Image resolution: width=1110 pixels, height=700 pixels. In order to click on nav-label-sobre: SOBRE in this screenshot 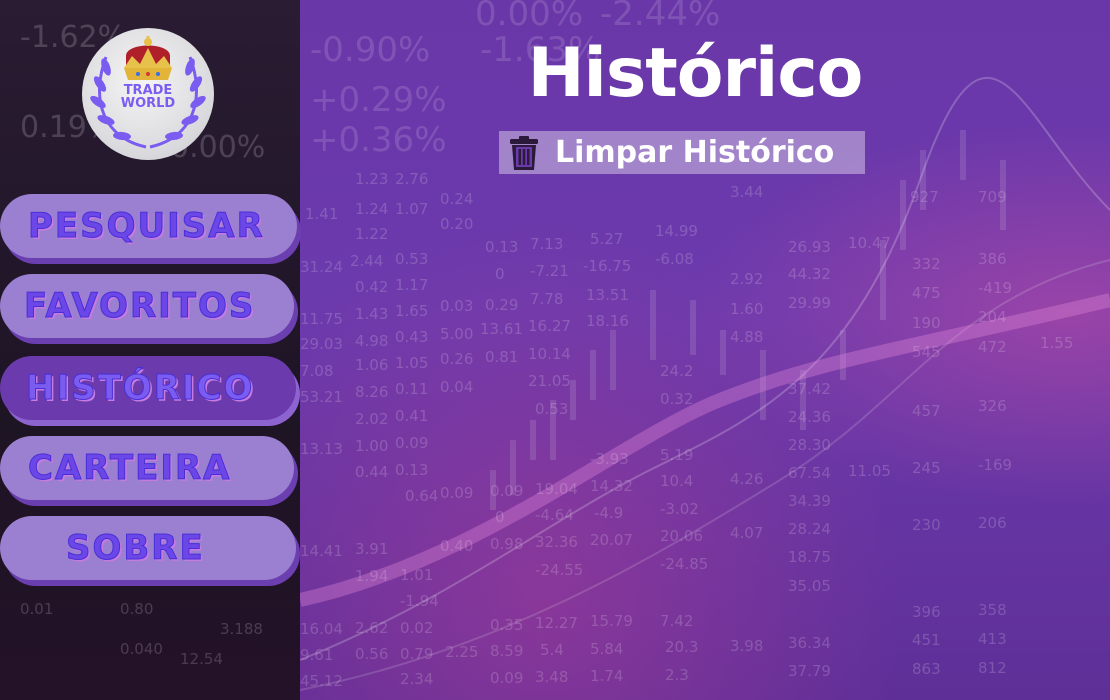, I will do `click(135, 548)`.